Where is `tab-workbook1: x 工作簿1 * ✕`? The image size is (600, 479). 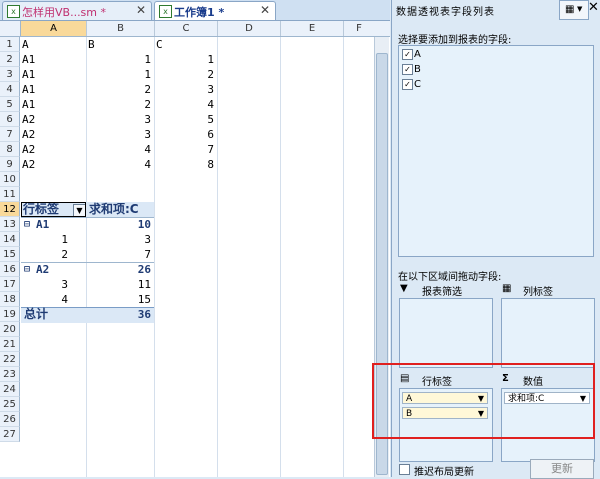 tab-workbook1: x 工作簿1 * ✕ is located at coordinates (215, 10).